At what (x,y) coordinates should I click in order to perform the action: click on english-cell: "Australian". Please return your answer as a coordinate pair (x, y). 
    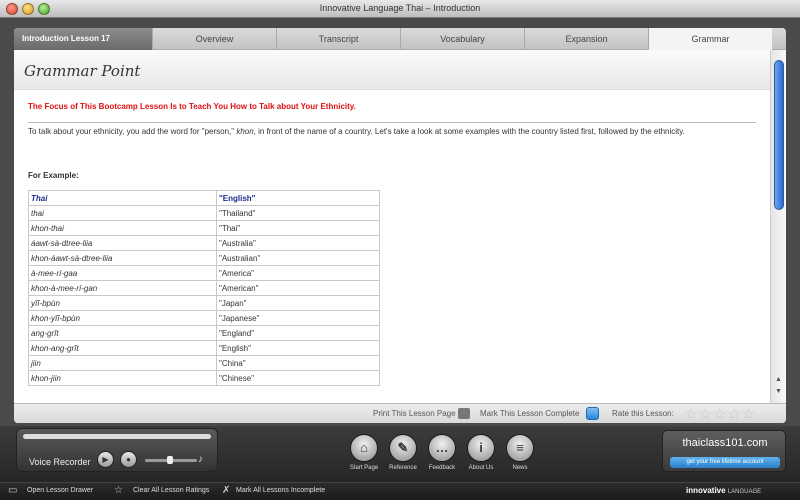
    Looking at the image, I should click on (298, 258).